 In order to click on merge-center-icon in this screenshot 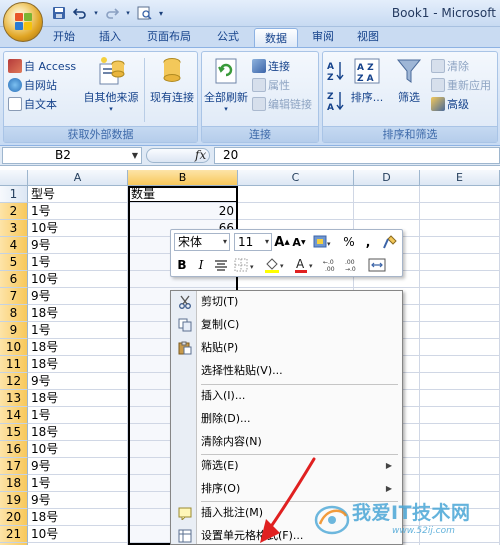, I will do `click(377, 265)`.